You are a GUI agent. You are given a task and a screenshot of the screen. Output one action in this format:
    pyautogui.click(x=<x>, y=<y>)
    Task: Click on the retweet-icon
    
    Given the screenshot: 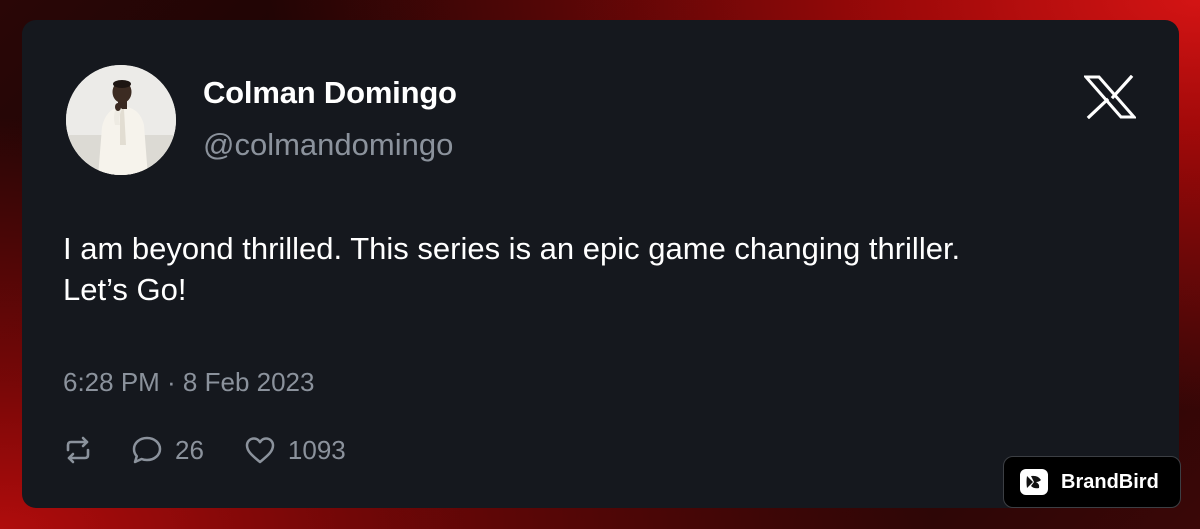 What is the action you would take?
    pyautogui.click(x=78, y=450)
    